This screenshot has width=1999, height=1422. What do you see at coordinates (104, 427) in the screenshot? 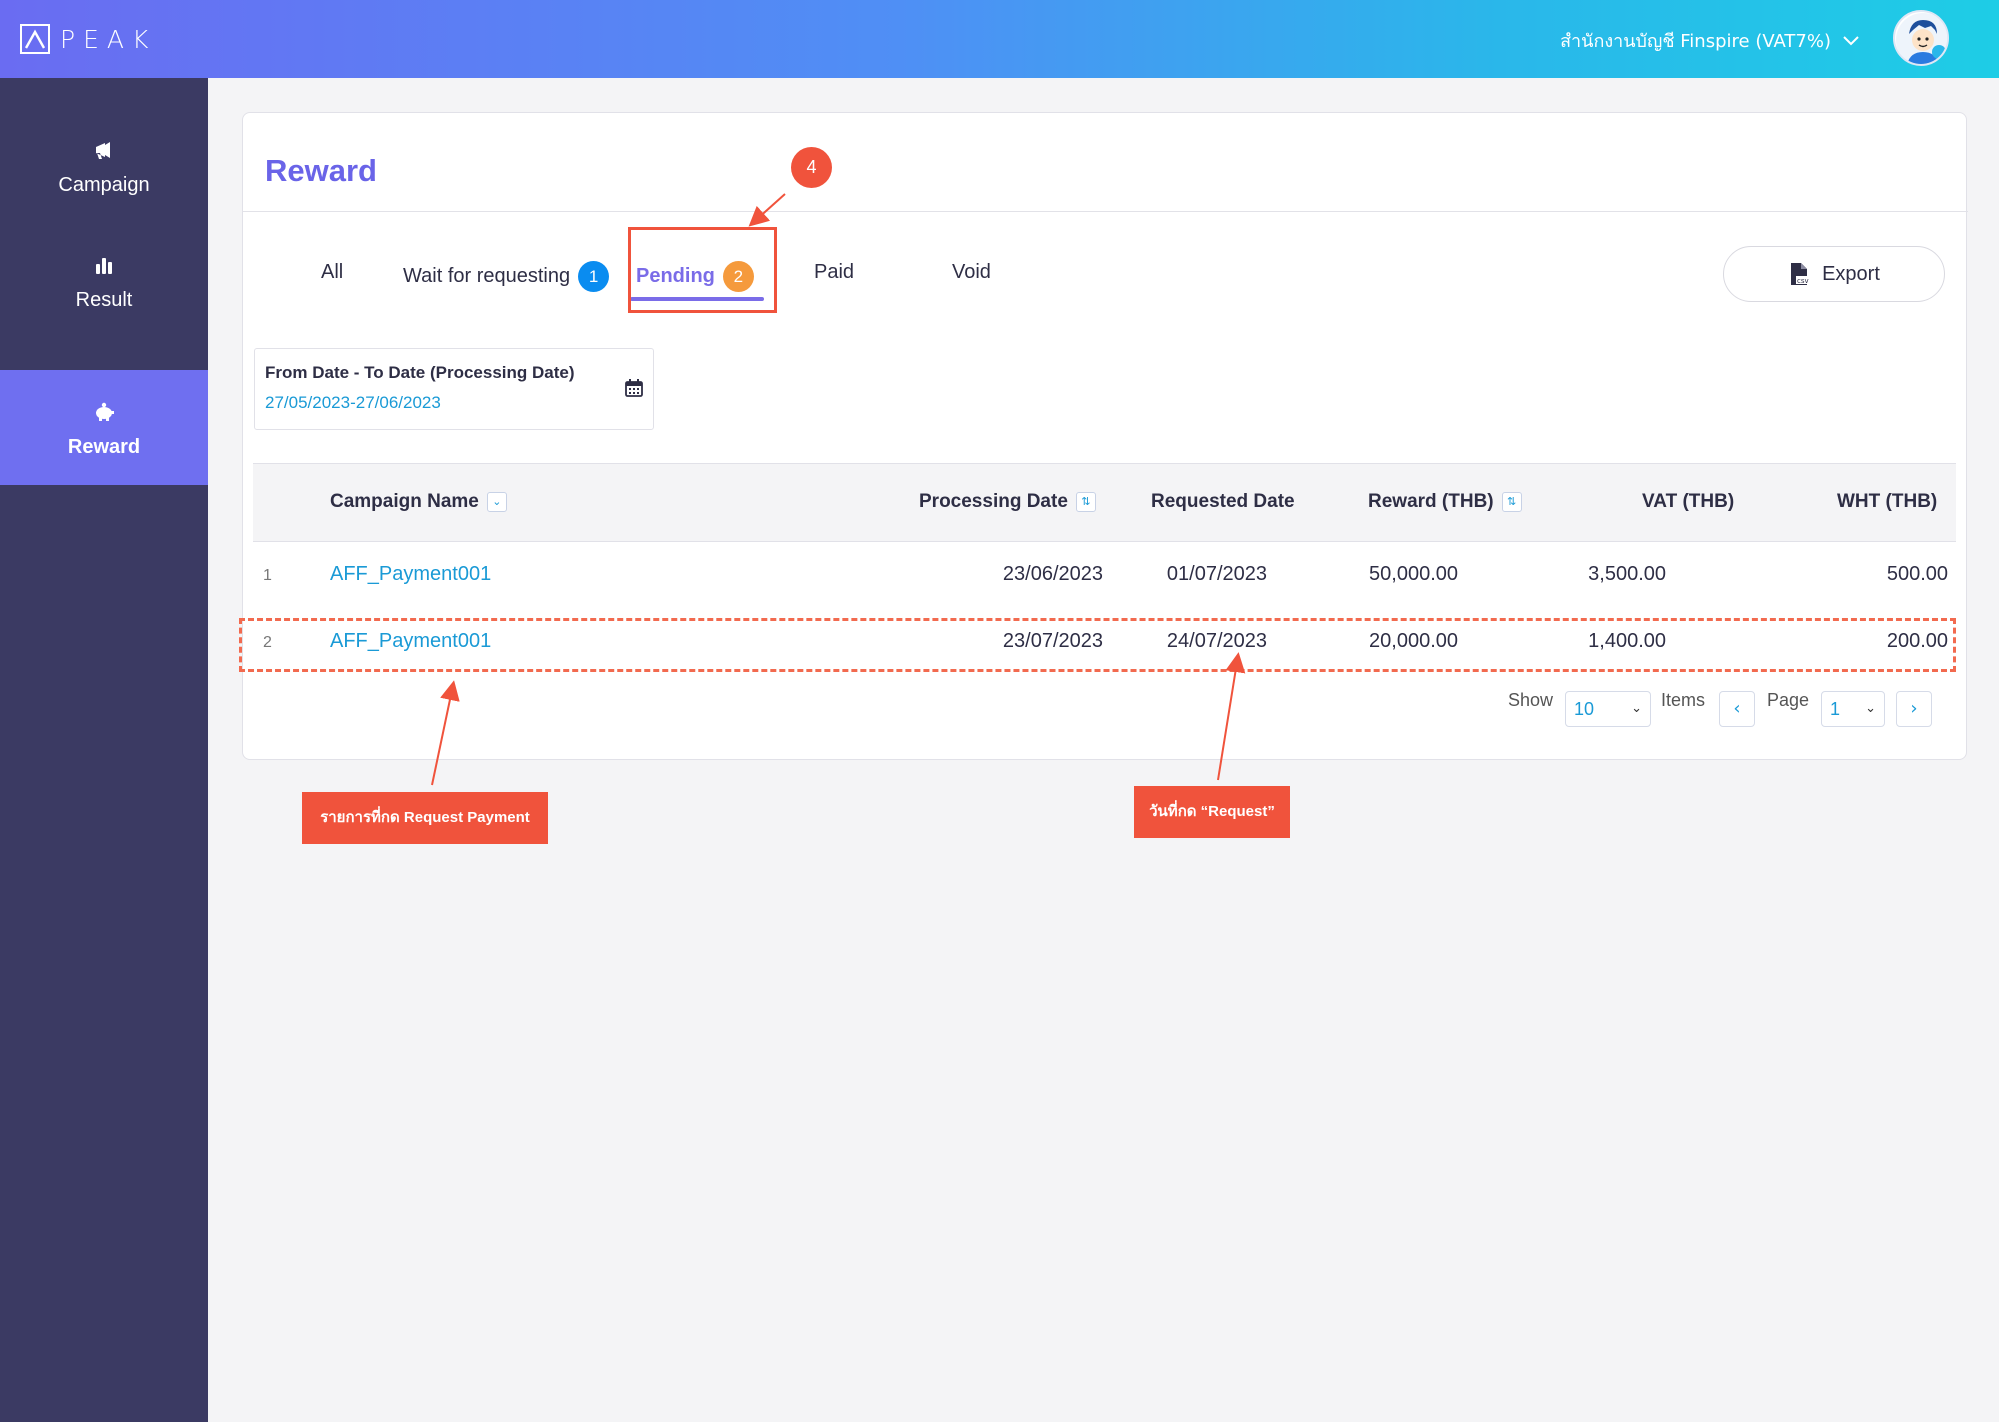
I see `sidebar-item-reward: Reward` at bounding box center [104, 427].